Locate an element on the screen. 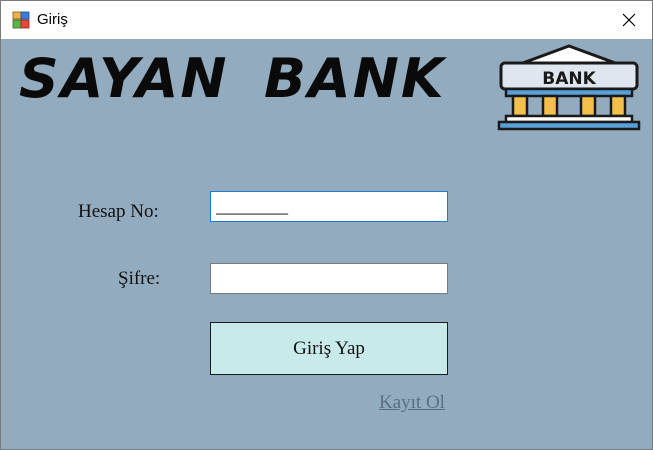 The height and width of the screenshot is (450, 653). login-button: Giriş Yap is located at coordinates (329, 348).